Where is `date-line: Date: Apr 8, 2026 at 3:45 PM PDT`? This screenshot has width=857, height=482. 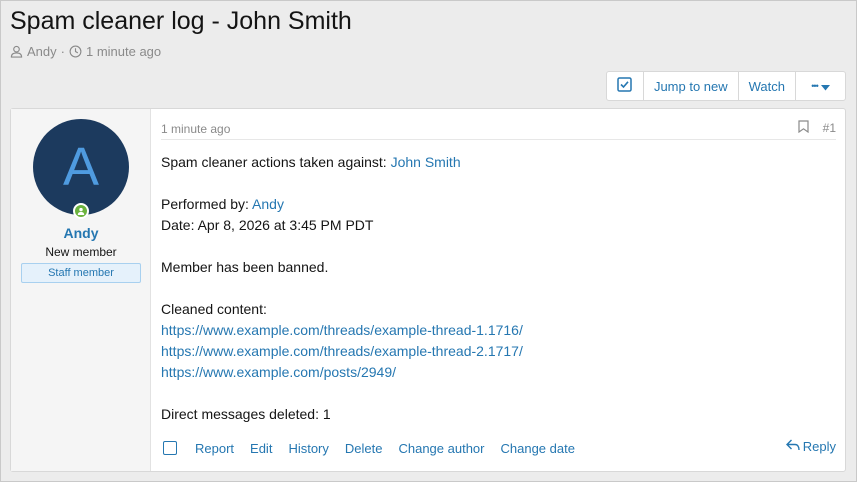
date-line: Date: Apr 8, 2026 at 3:45 PM PDT is located at coordinates (267, 225).